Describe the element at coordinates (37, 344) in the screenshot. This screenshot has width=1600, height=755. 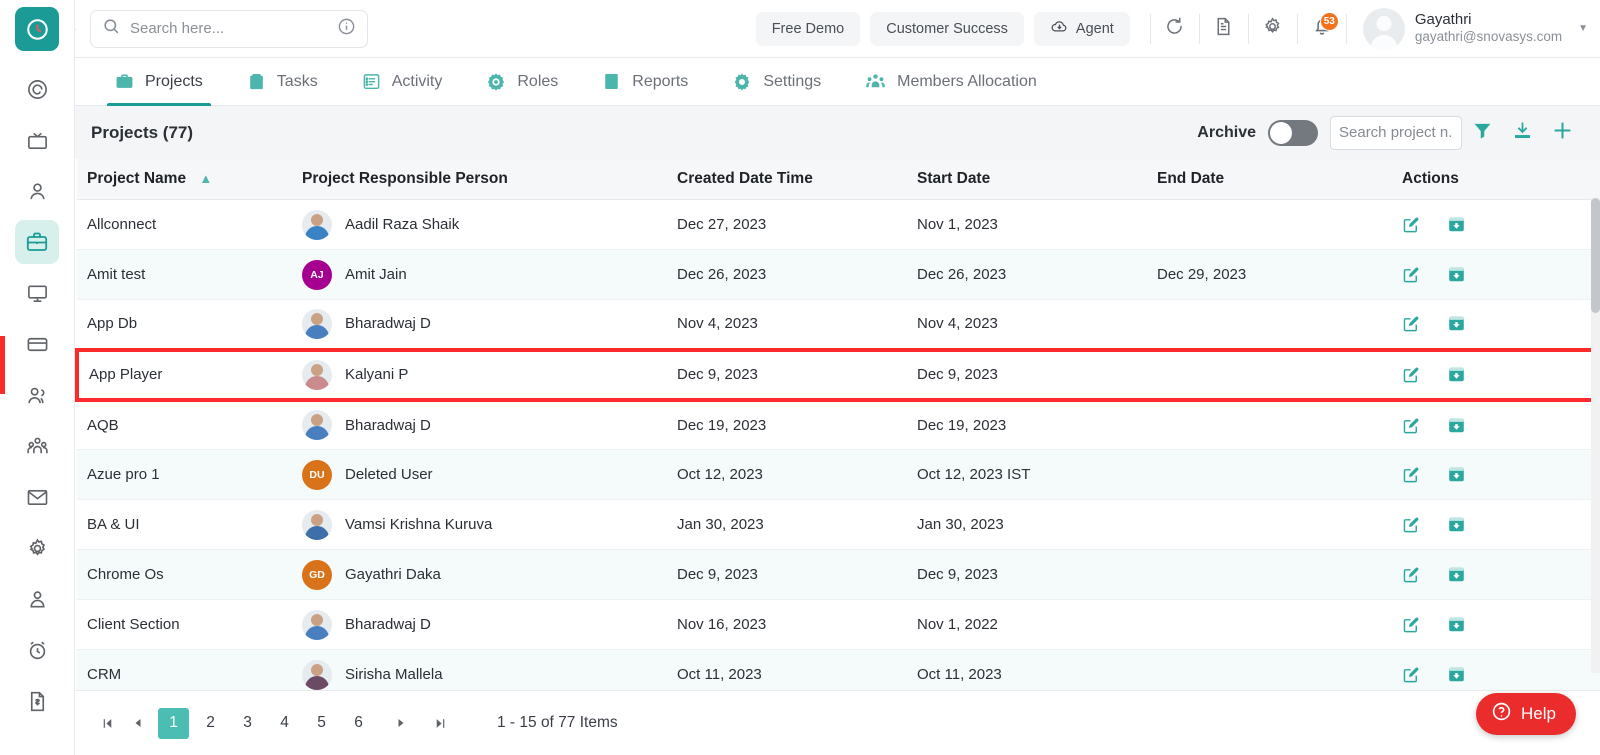
I see `sidebar-item-billing` at that location.